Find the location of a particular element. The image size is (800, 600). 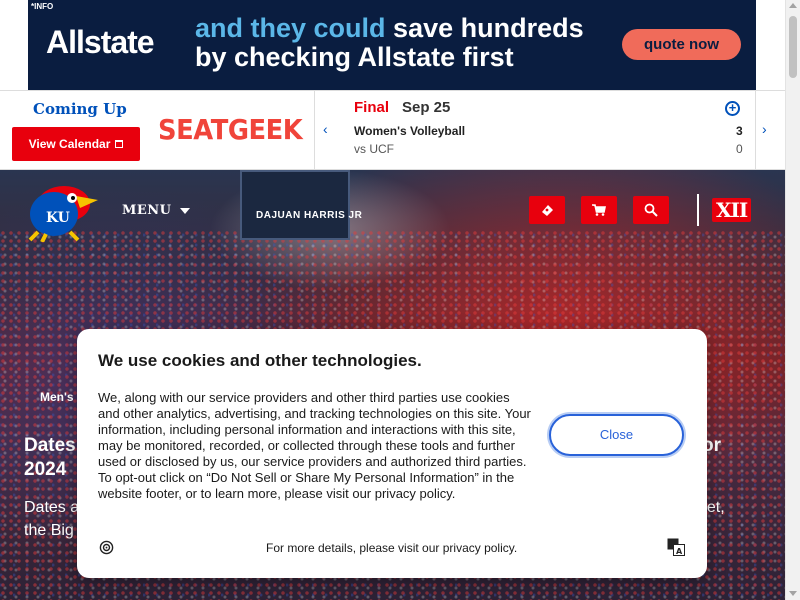

view-calendar-button: View Calendar is located at coordinates (76, 144).